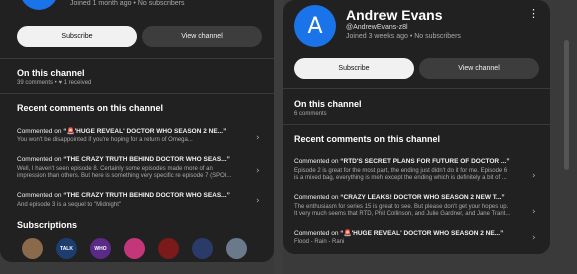  What do you see at coordinates (566, 105) in the screenshot?
I see `scrollbar-thumb` at bounding box center [566, 105].